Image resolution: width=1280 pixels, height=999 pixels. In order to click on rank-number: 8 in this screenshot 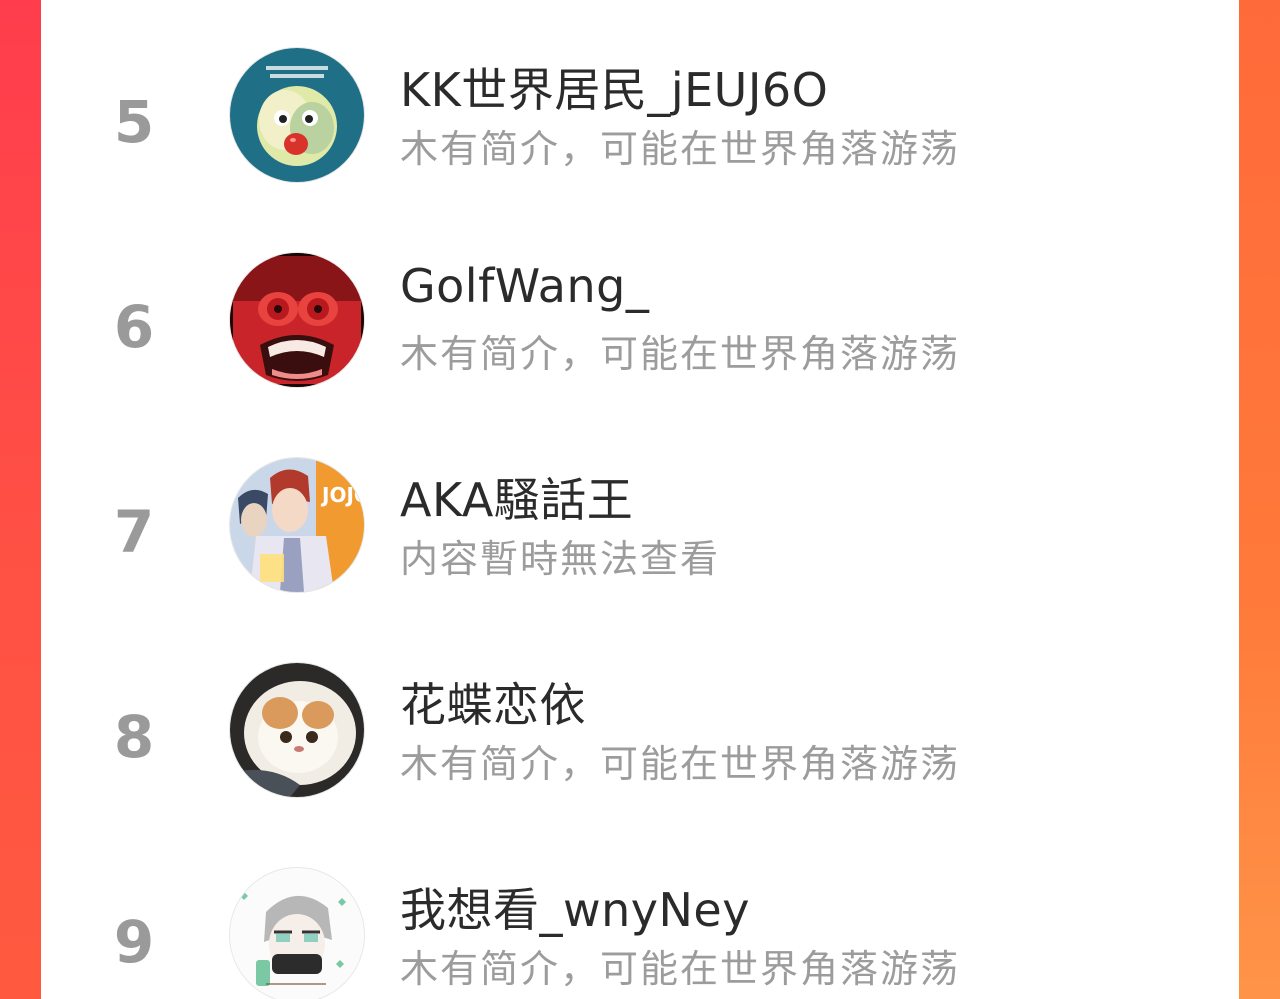, I will do `click(134, 737)`.